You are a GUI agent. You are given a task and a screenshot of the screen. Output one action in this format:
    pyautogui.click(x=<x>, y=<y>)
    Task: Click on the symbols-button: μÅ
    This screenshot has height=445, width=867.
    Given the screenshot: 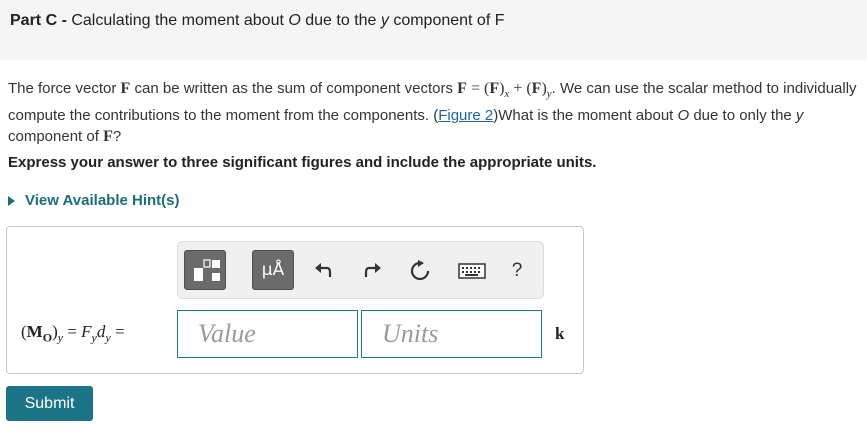 What is the action you would take?
    pyautogui.click(x=273, y=270)
    